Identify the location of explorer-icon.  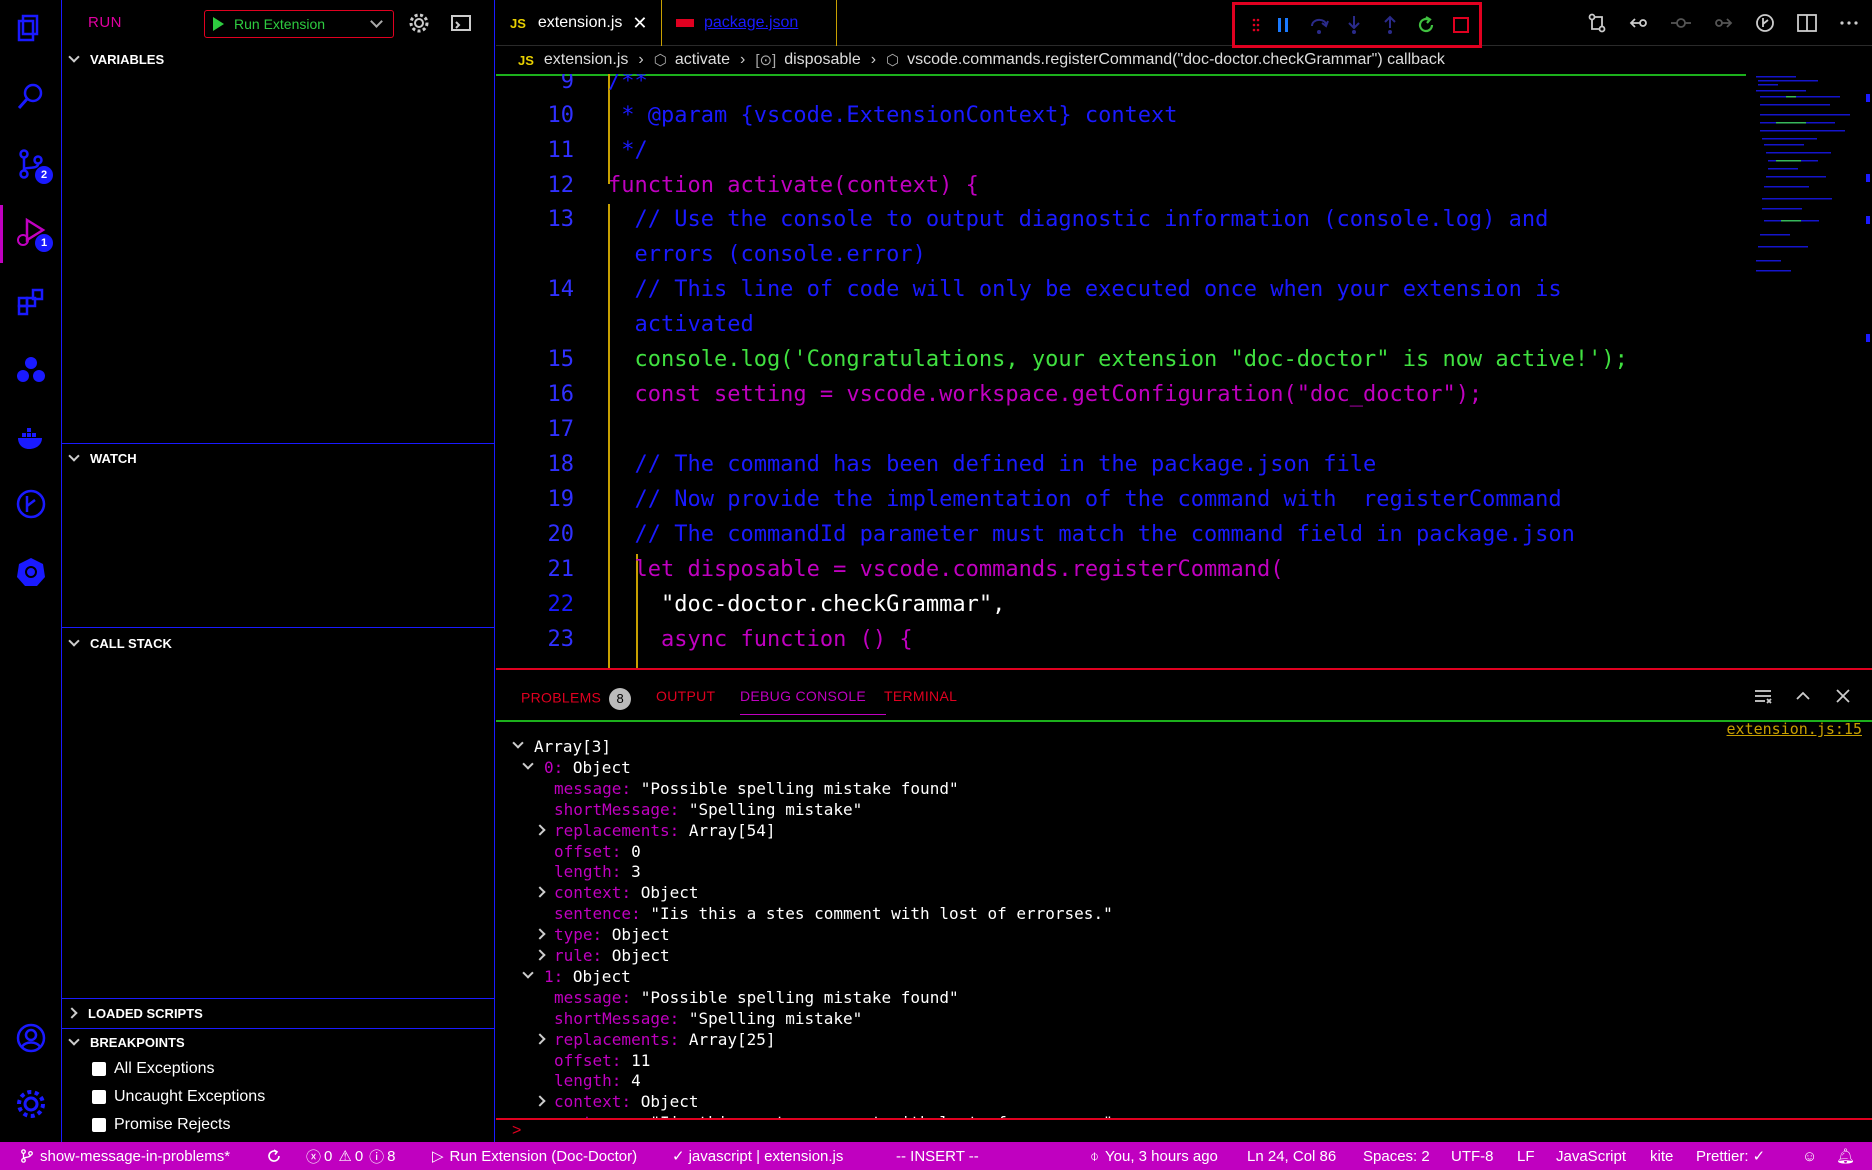
(31, 28).